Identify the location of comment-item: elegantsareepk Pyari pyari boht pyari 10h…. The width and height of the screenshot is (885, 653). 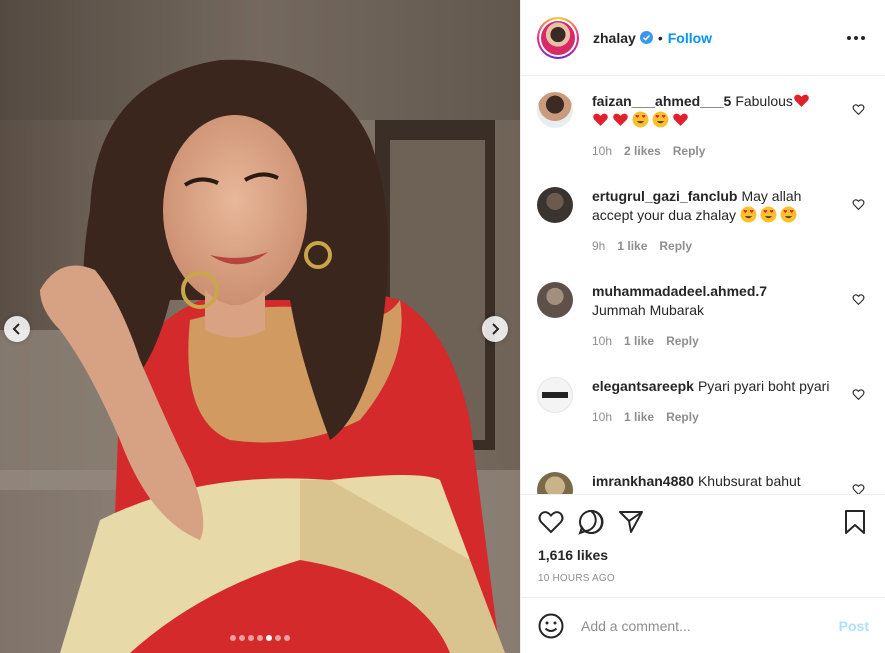
(703, 408).